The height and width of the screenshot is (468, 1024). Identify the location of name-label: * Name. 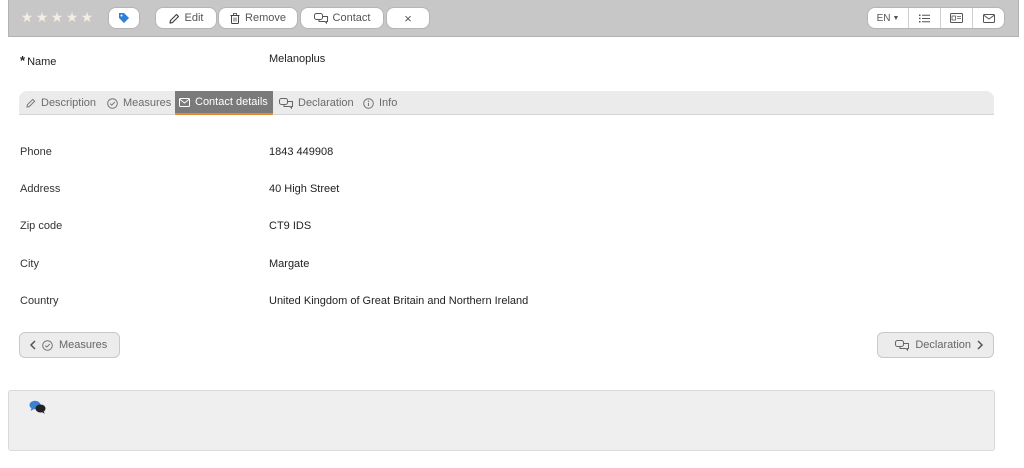
(38, 60).